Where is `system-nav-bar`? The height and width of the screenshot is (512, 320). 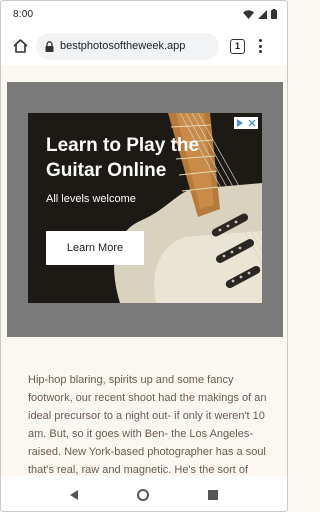 system-nav-bar is located at coordinates (144, 493).